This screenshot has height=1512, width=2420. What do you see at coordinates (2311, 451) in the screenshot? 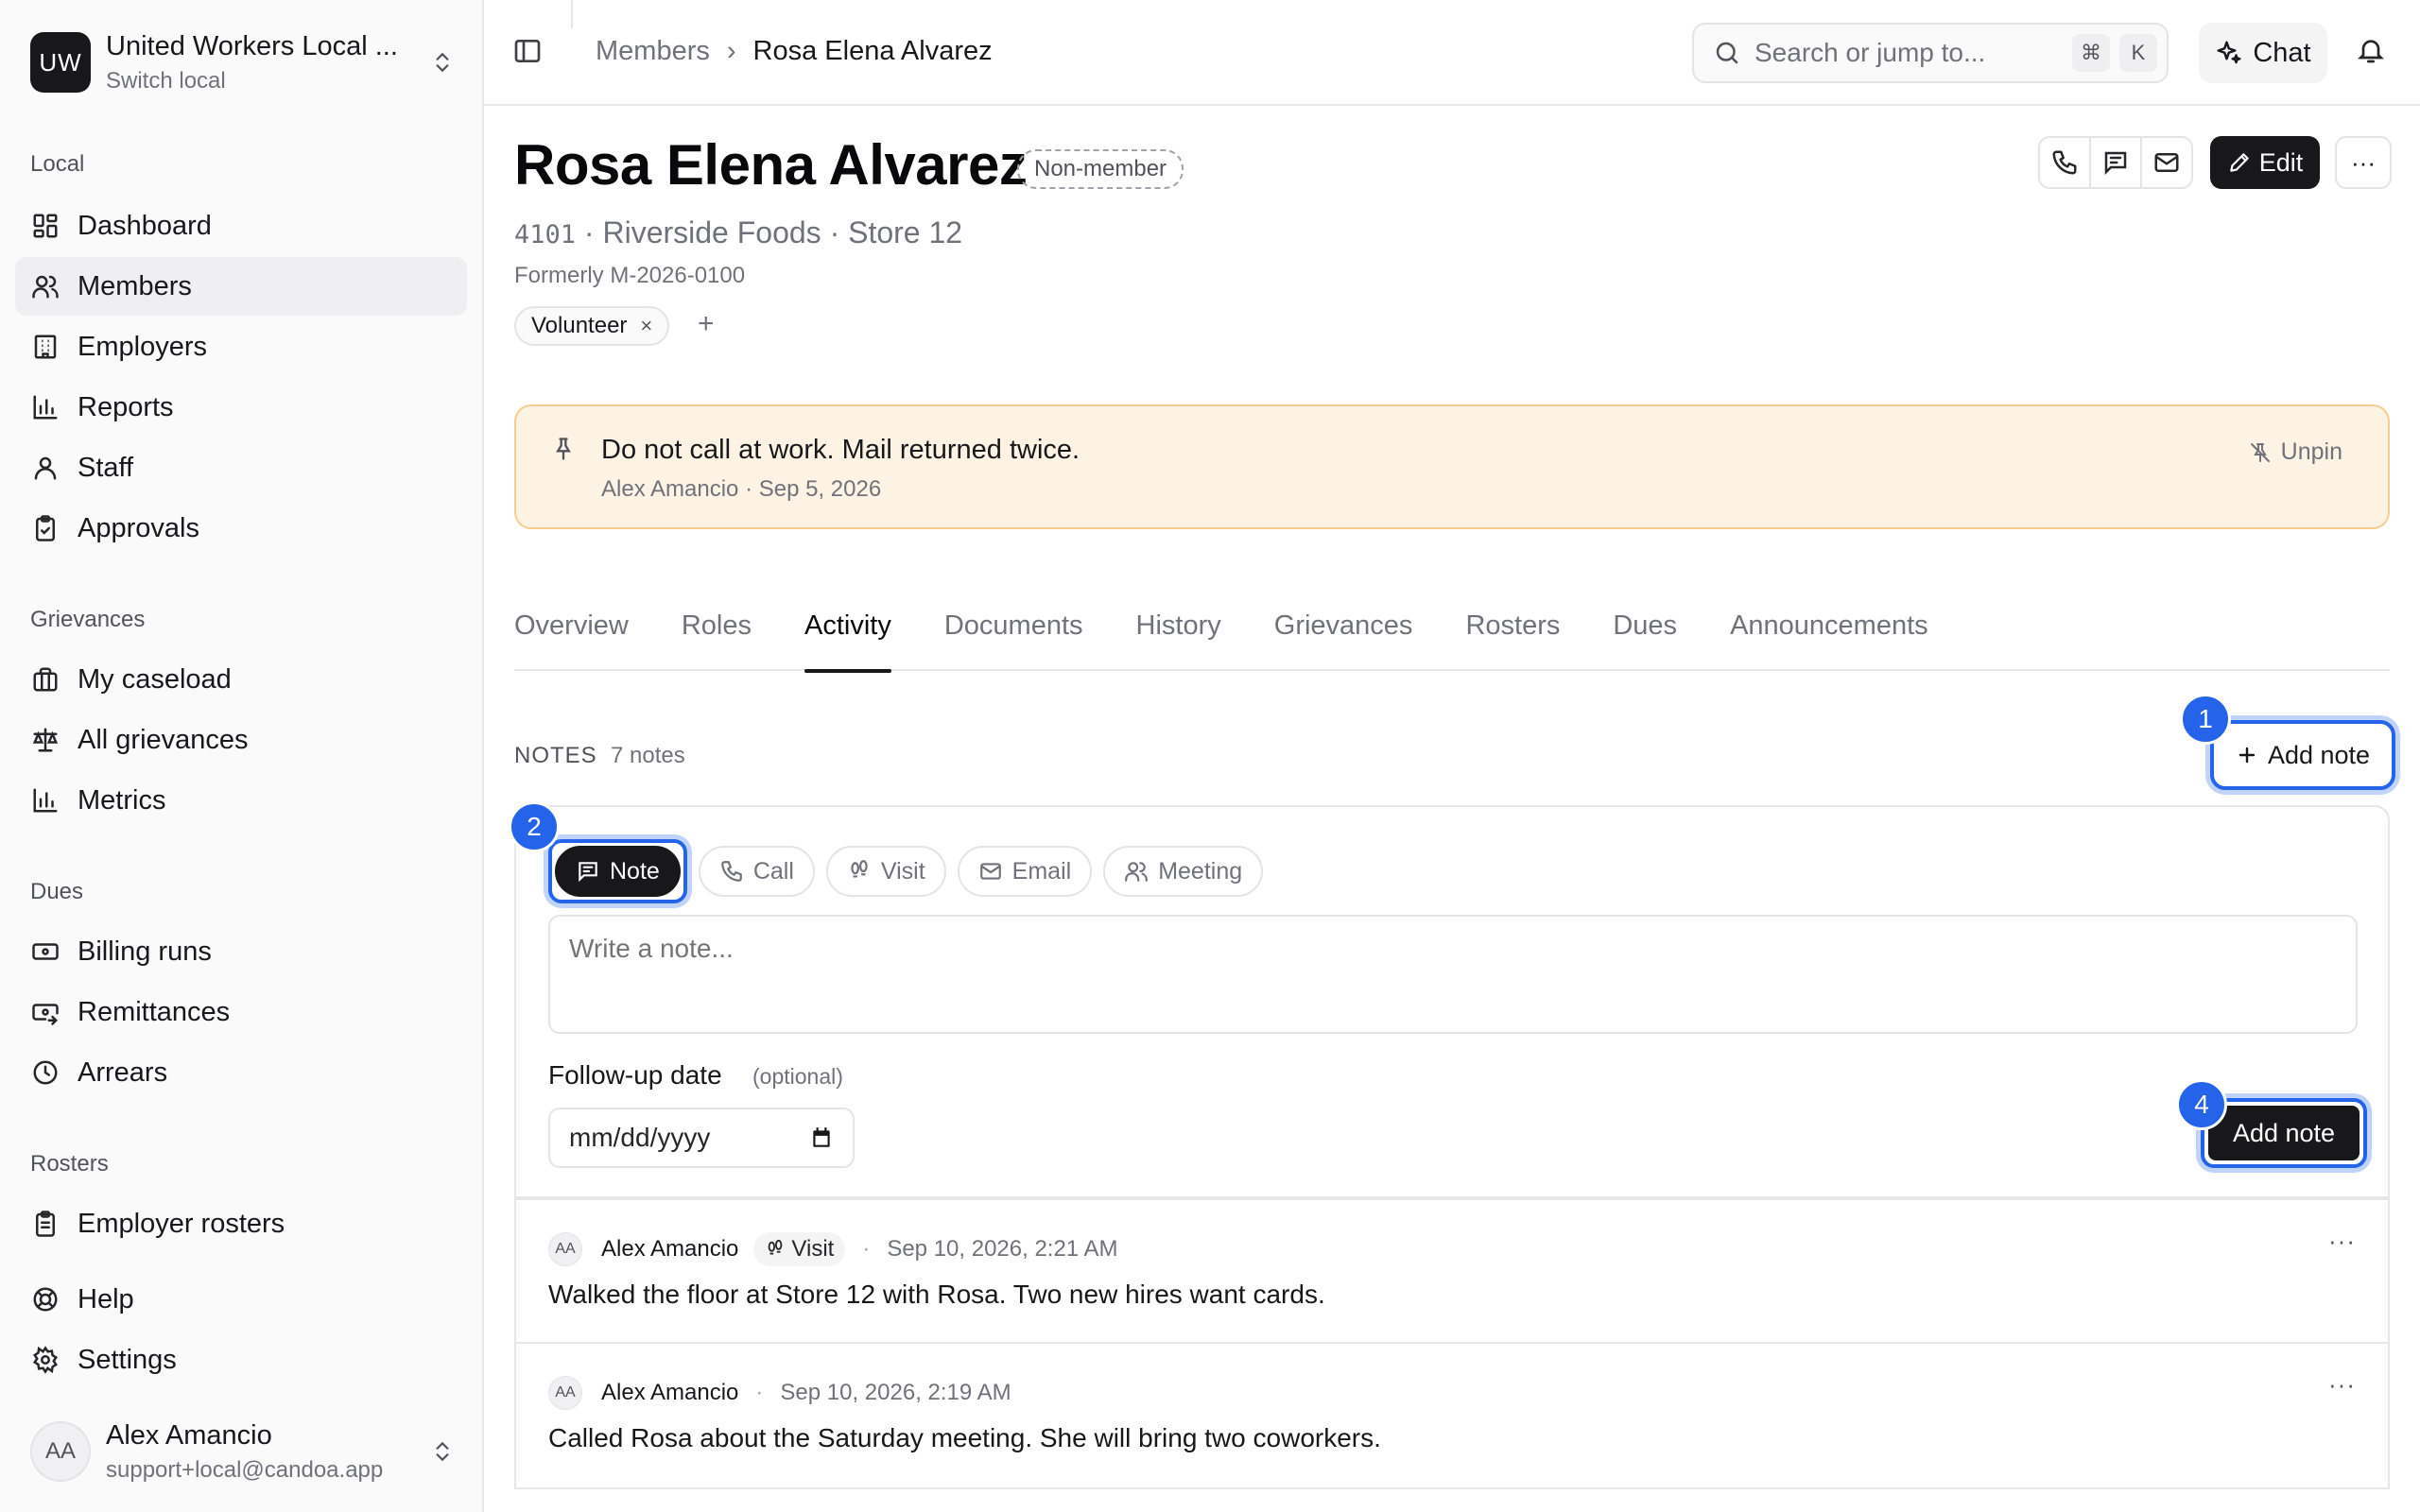
I see `unpin-label: Unpin` at bounding box center [2311, 451].